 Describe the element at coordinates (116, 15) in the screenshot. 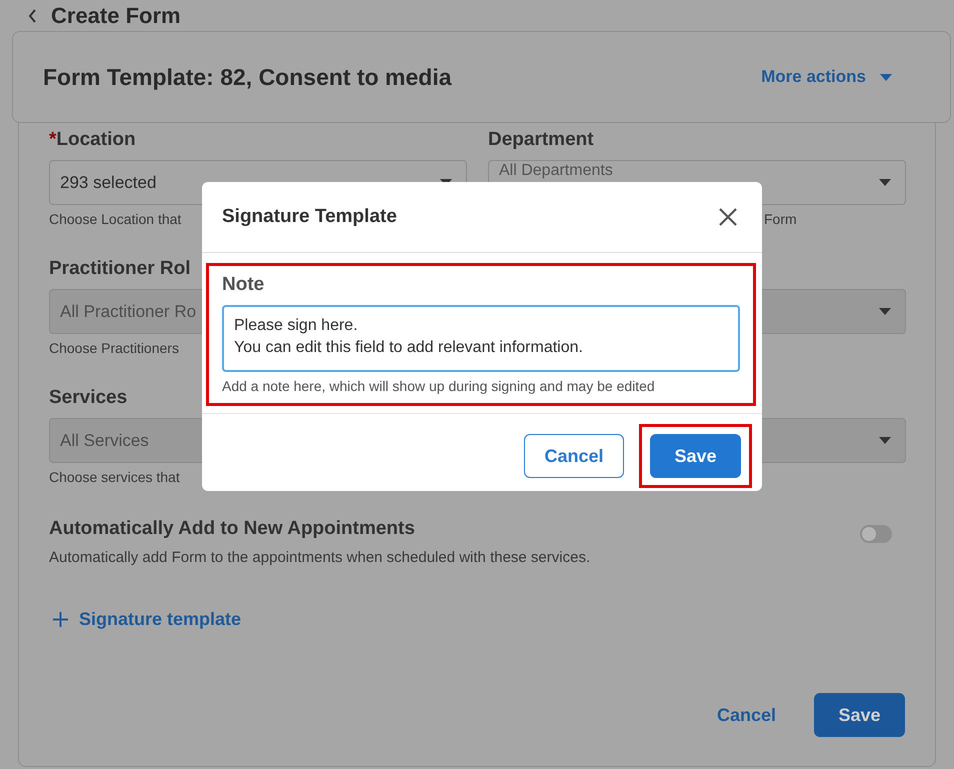

I see `page-title: Create Form` at that location.